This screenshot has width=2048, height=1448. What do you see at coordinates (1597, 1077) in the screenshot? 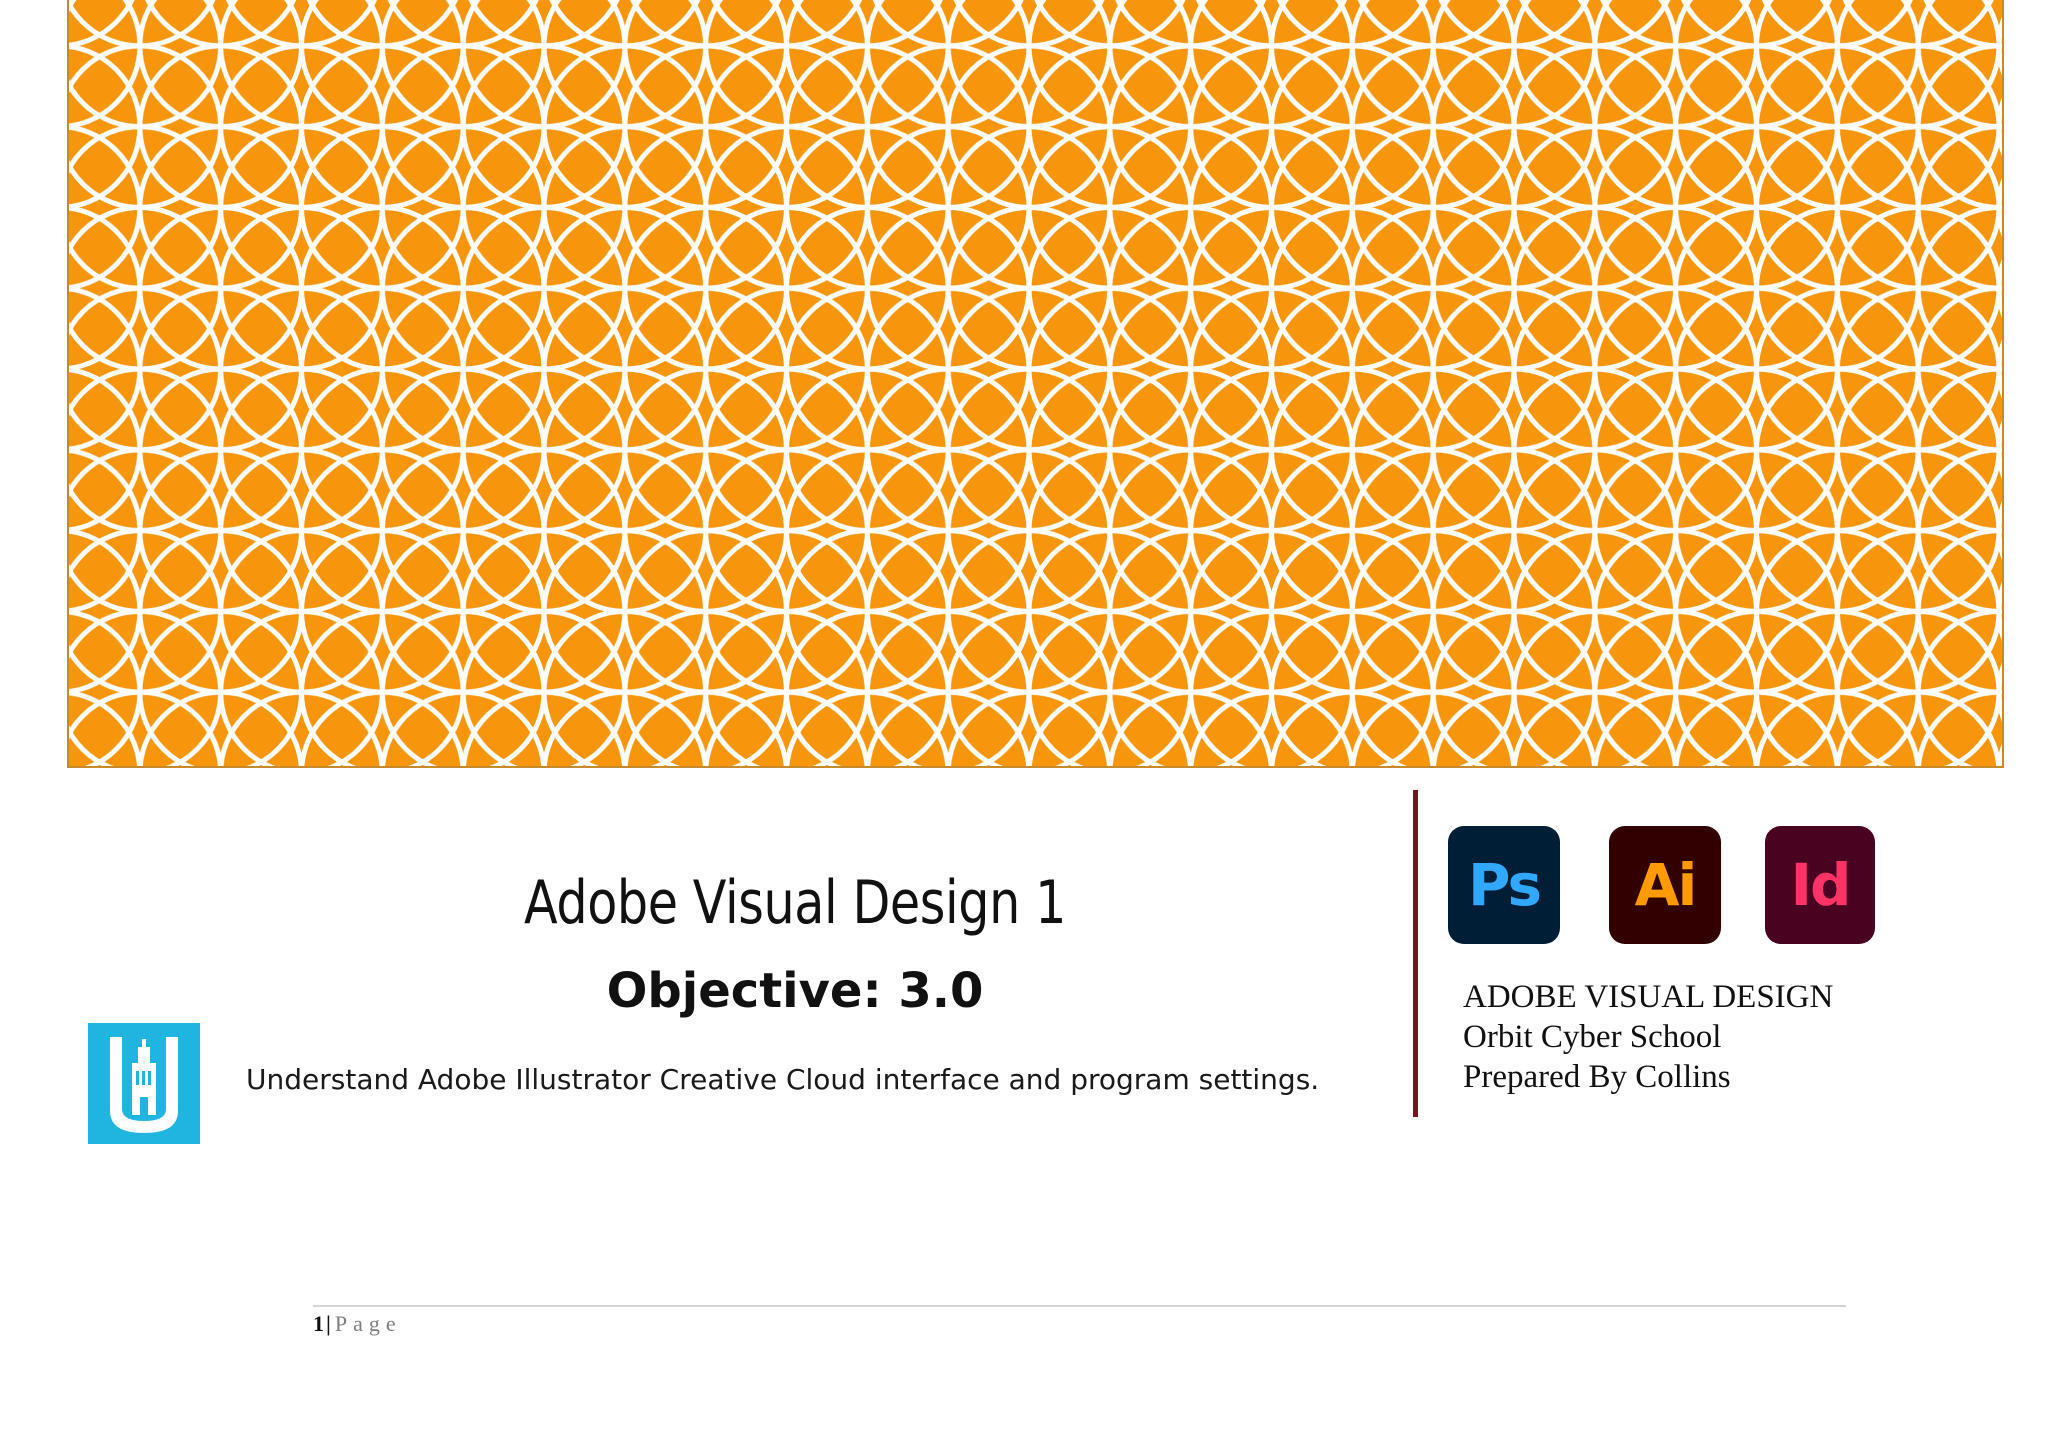
I see `author-credit: Prepared By Collins` at bounding box center [1597, 1077].